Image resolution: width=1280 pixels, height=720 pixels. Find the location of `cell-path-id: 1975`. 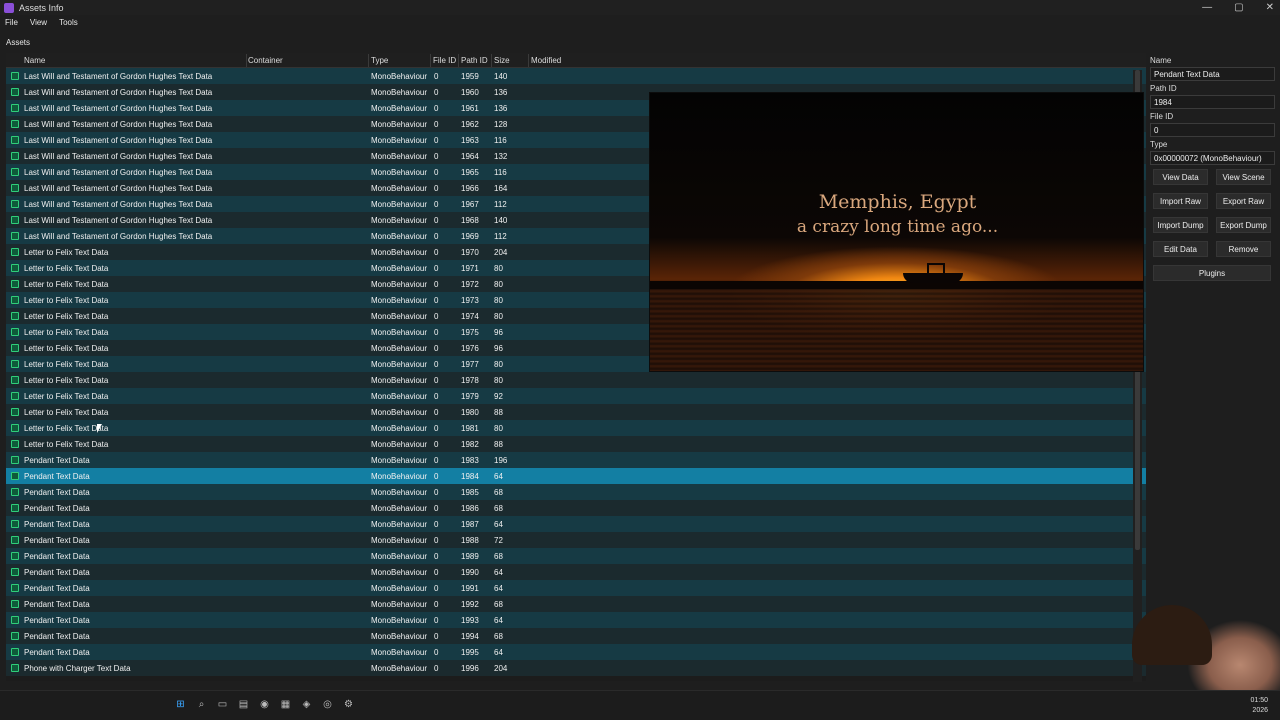

cell-path-id: 1975 is located at coordinates (470, 332).